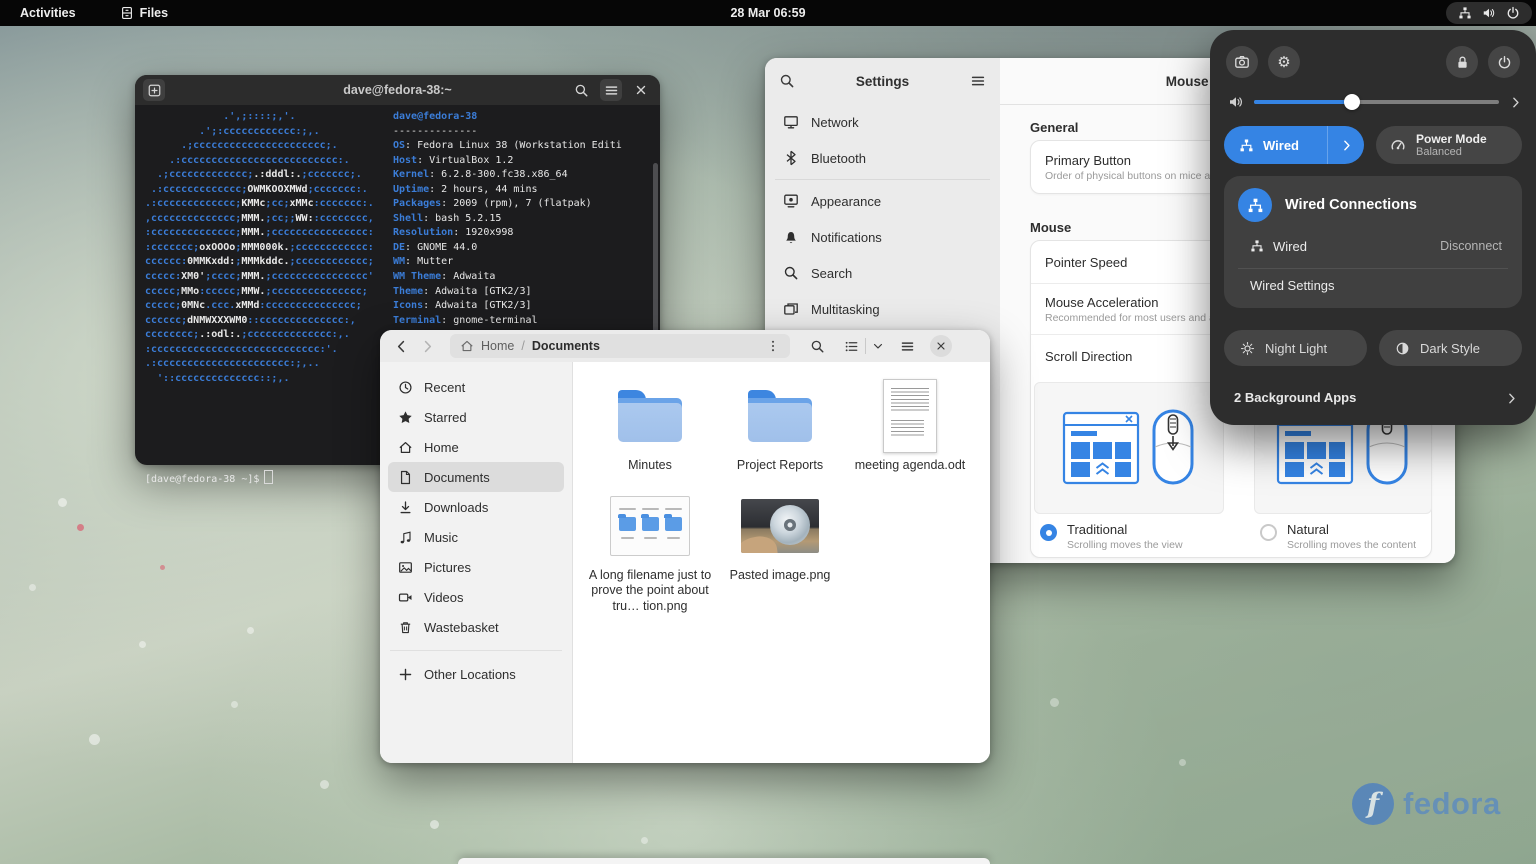 This screenshot has width=1536, height=864. I want to click on traditional-option: Traditional Scrolling moves the view, so click(1111, 536).